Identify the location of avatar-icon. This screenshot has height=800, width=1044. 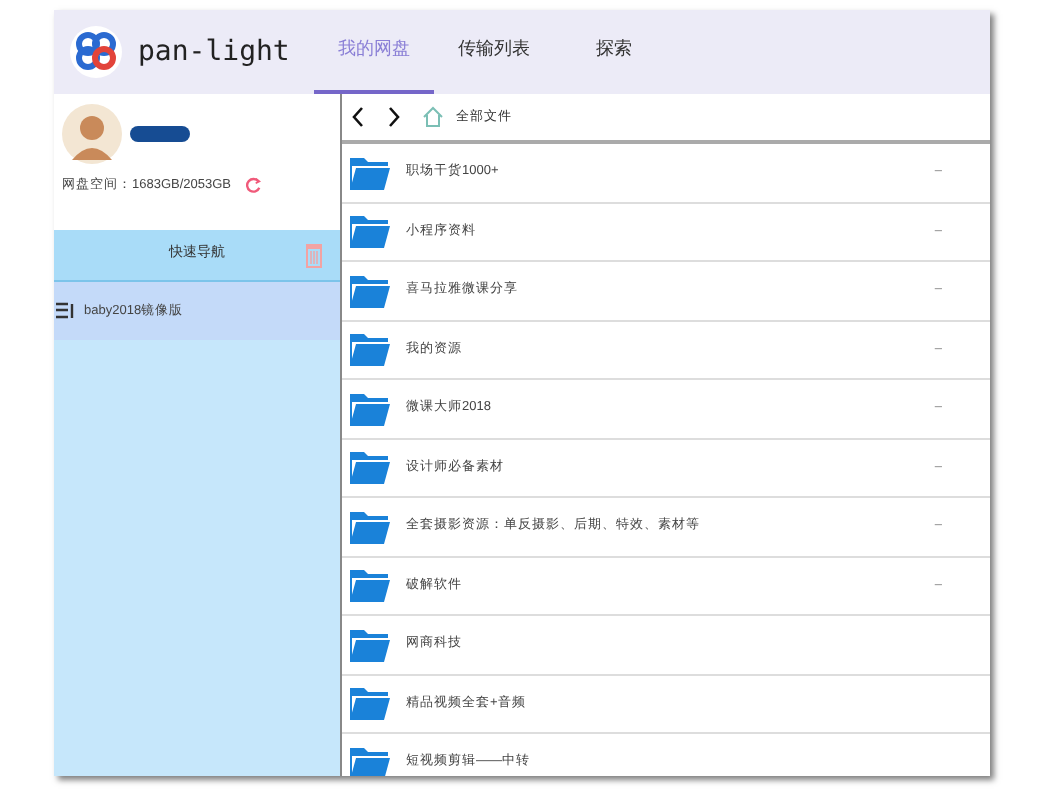
(92, 134).